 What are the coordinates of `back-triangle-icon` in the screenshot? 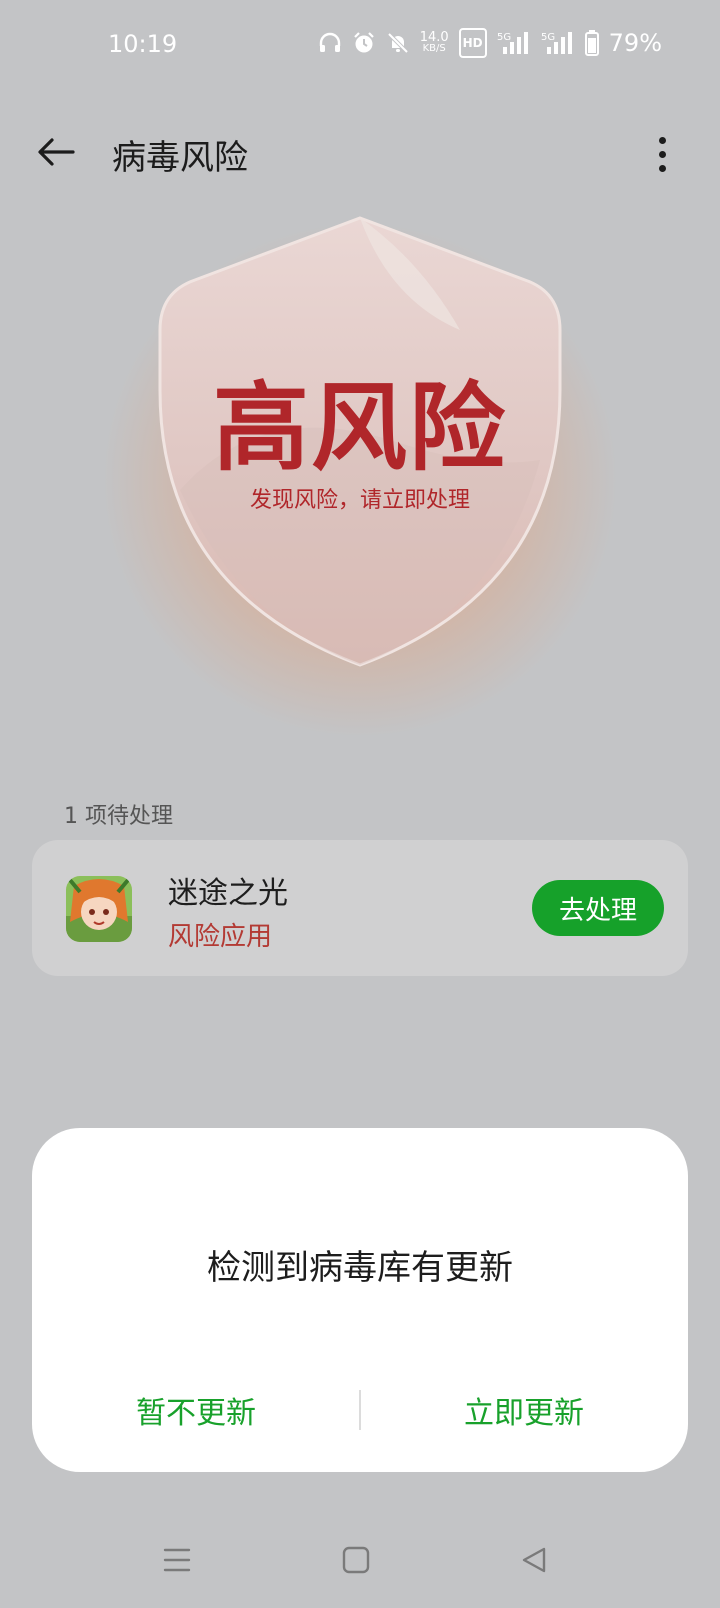 It's located at (534, 1562).